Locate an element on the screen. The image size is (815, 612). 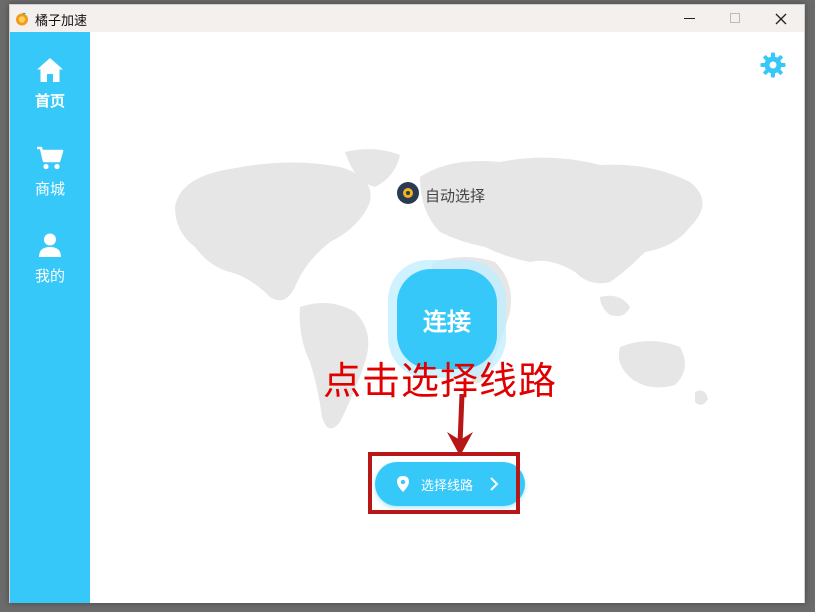
sidebar-item-label: 首页 is located at coordinates (49, 101).